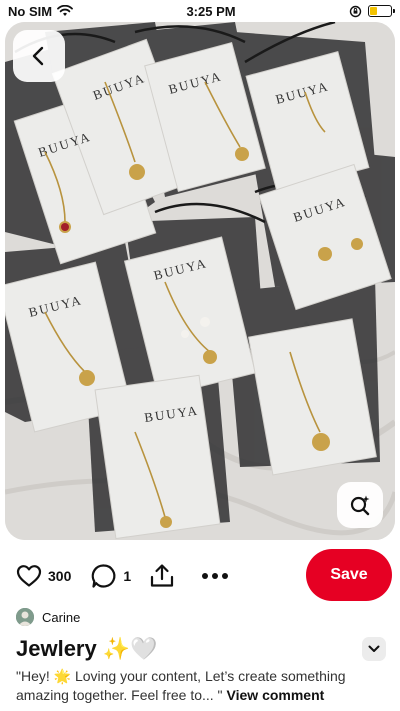 This screenshot has height=711, width=400. Describe the element at coordinates (201, 649) in the screenshot. I see `title-row: Jewlery ✨🤍` at that location.